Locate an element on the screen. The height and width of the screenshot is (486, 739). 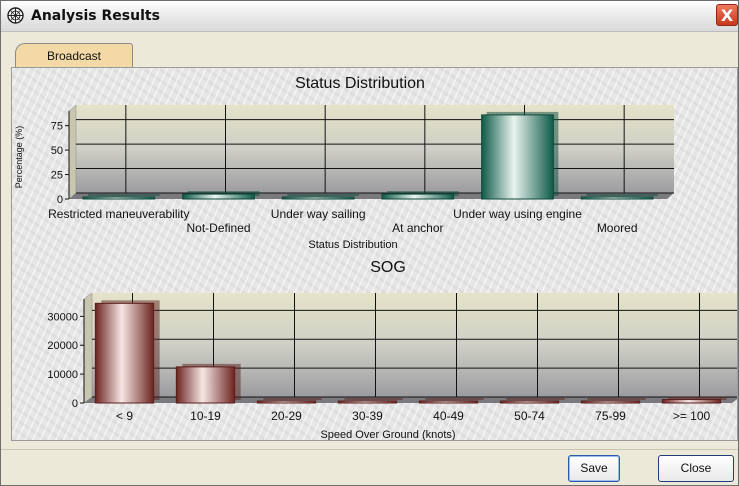
close-window-button: X is located at coordinates (727, 15).